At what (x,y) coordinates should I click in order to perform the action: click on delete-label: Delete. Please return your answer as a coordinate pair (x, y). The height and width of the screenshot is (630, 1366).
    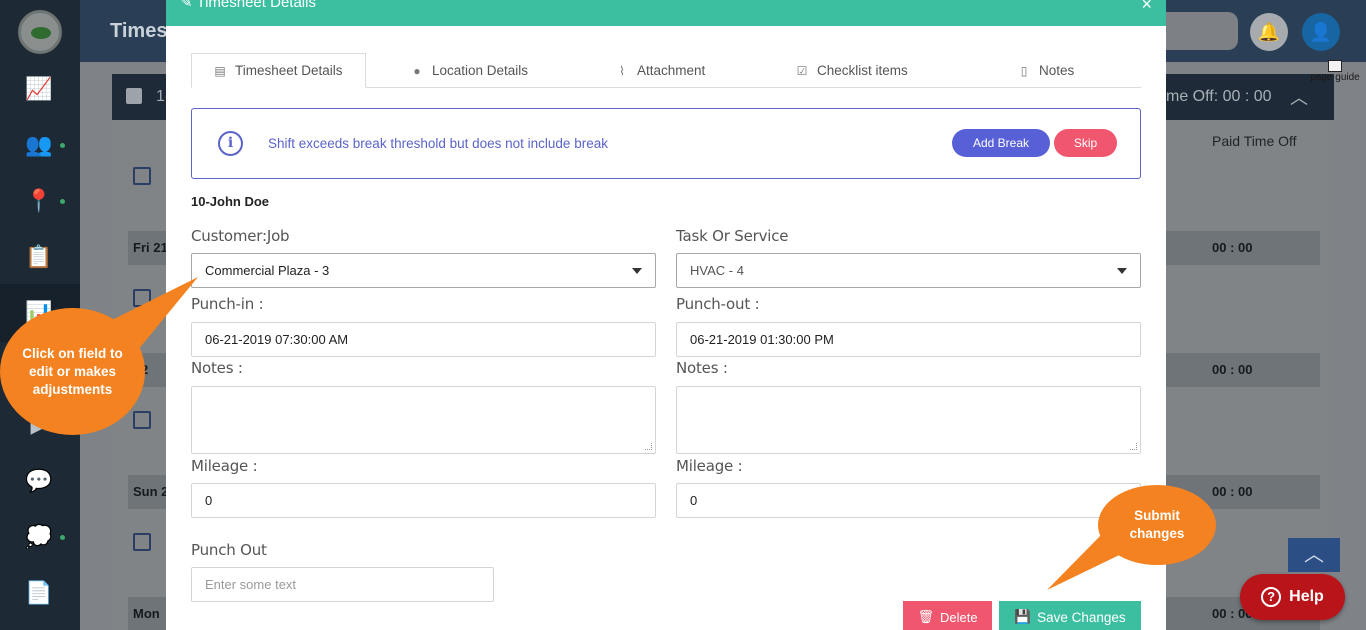
    Looking at the image, I should click on (958, 617).